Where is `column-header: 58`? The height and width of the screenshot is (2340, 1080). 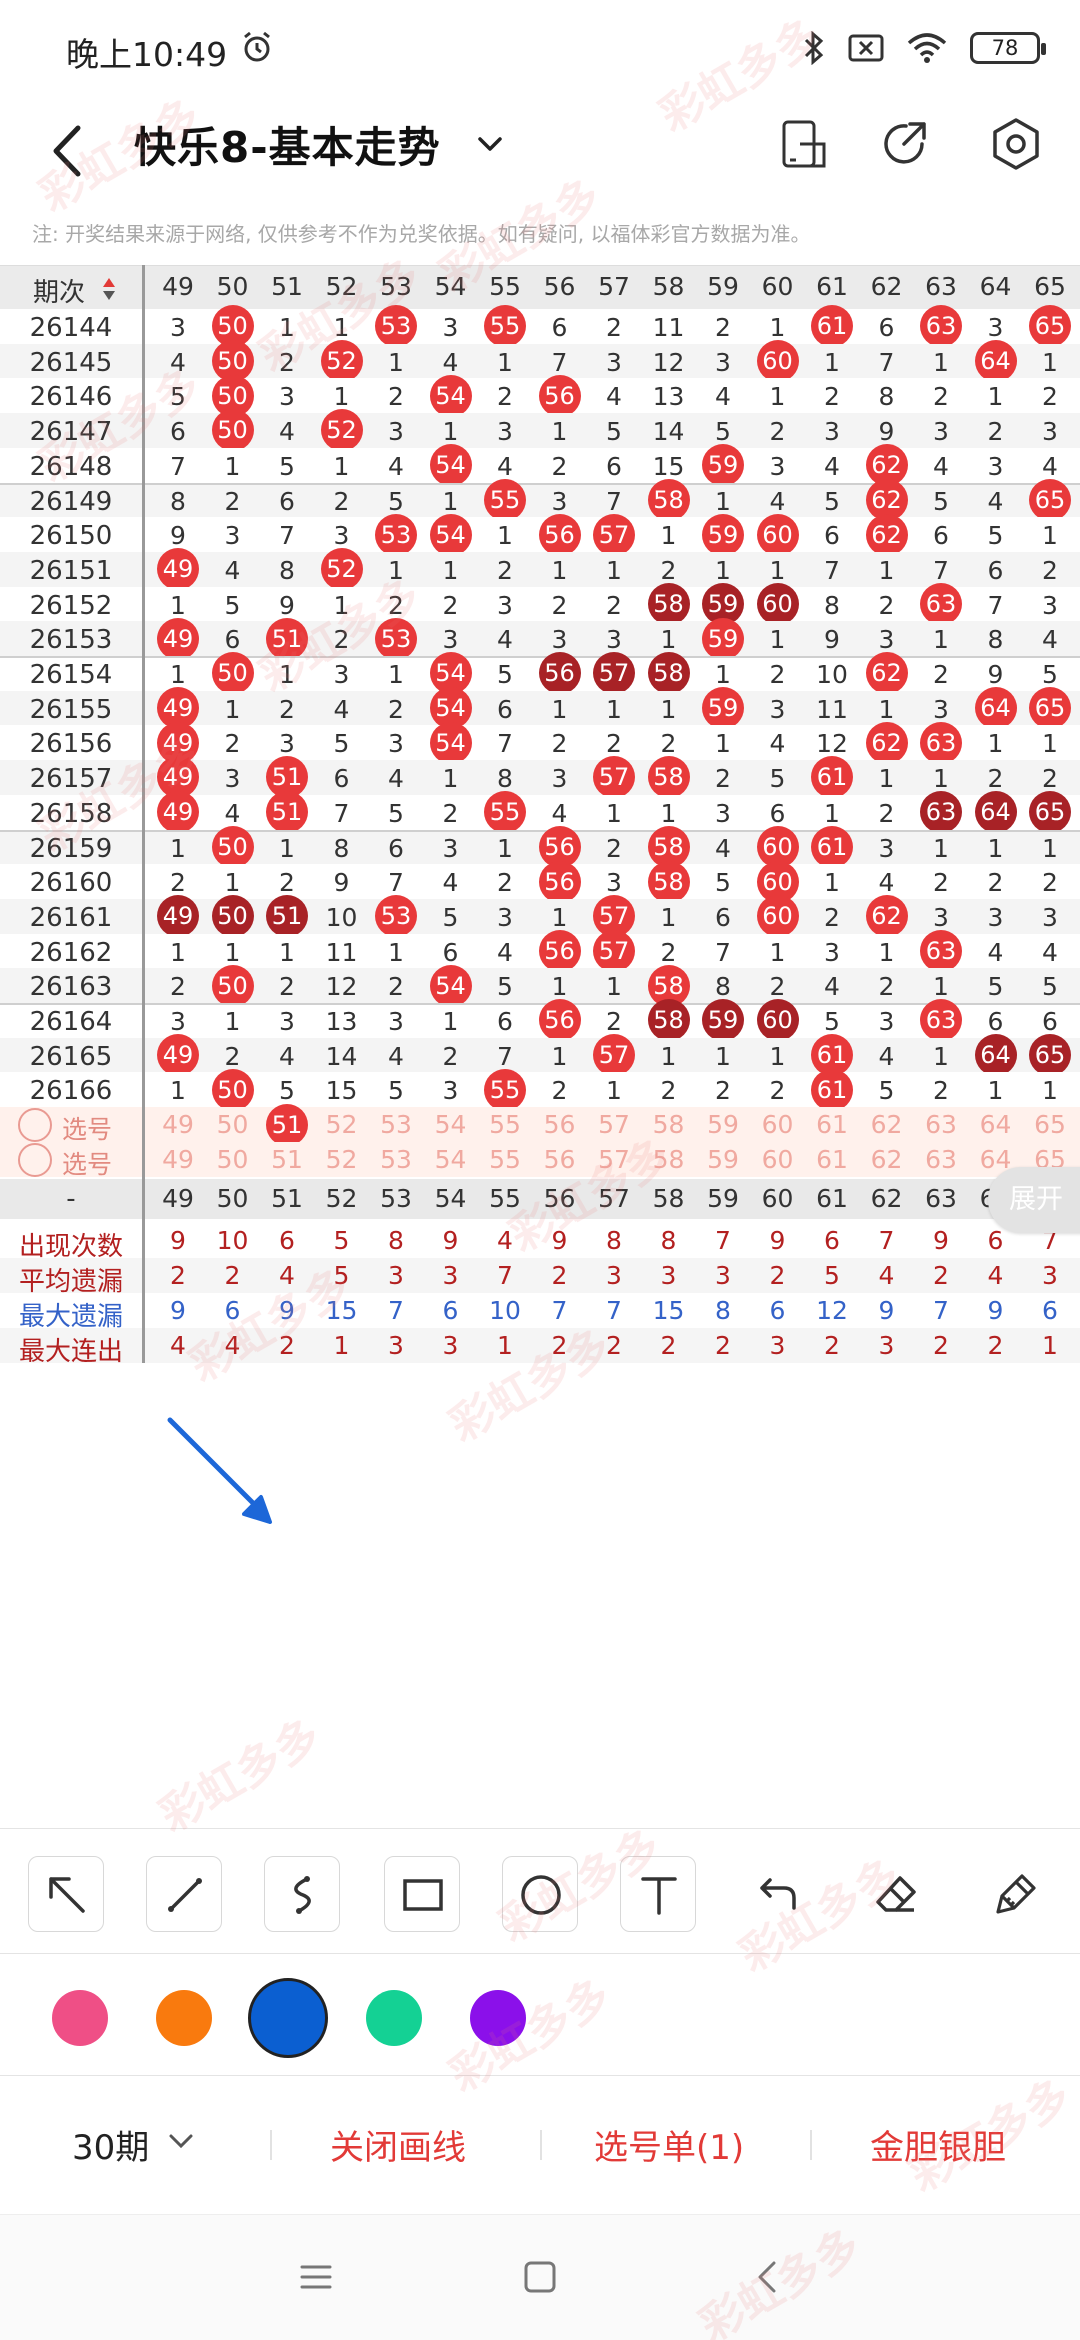
column-header: 58 is located at coordinates (669, 286).